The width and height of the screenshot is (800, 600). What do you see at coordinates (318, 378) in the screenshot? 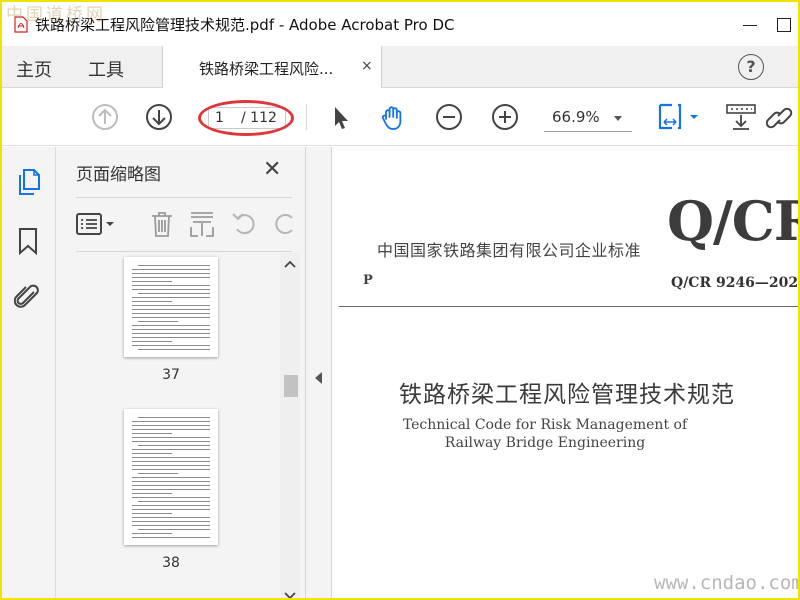
I see `collapse-arrow-icon` at bounding box center [318, 378].